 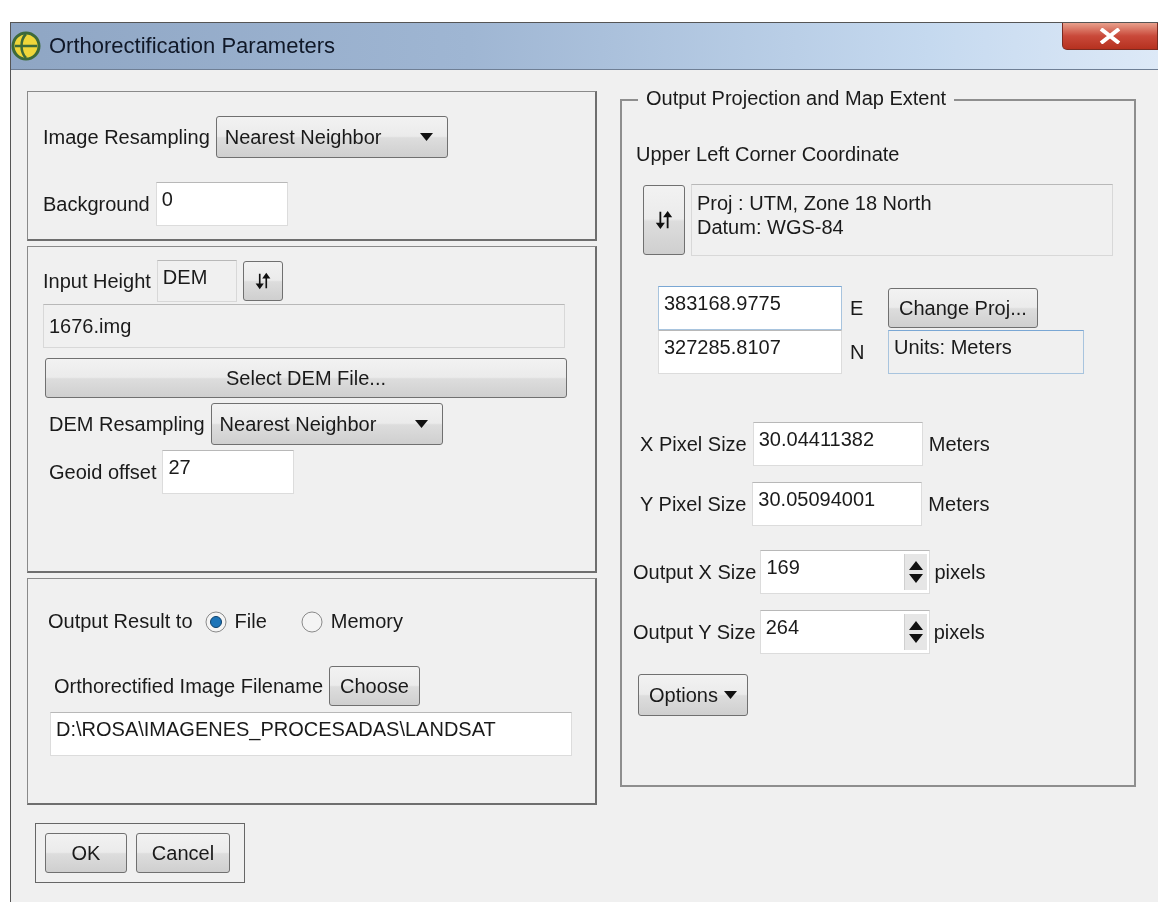 What do you see at coordinates (311, 734) in the screenshot?
I see `input-field: D:\ROSA\IMAGENES_PROCESADAS\LANDSAT` at bounding box center [311, 734].